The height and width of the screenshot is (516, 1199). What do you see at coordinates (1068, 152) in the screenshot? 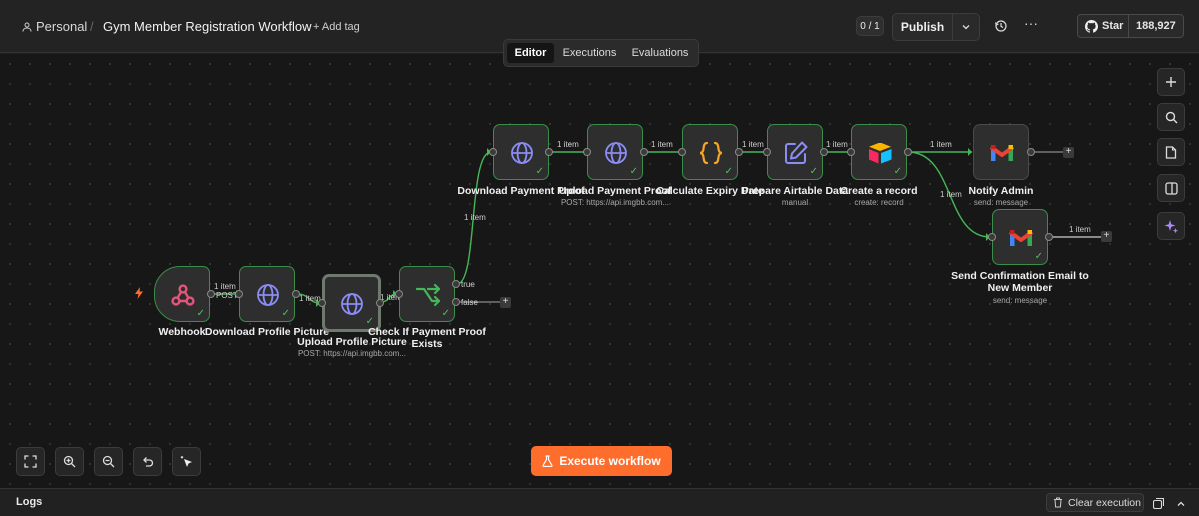
I see `add-node-after-notify-button: +` at bounding box center [1068, 152].